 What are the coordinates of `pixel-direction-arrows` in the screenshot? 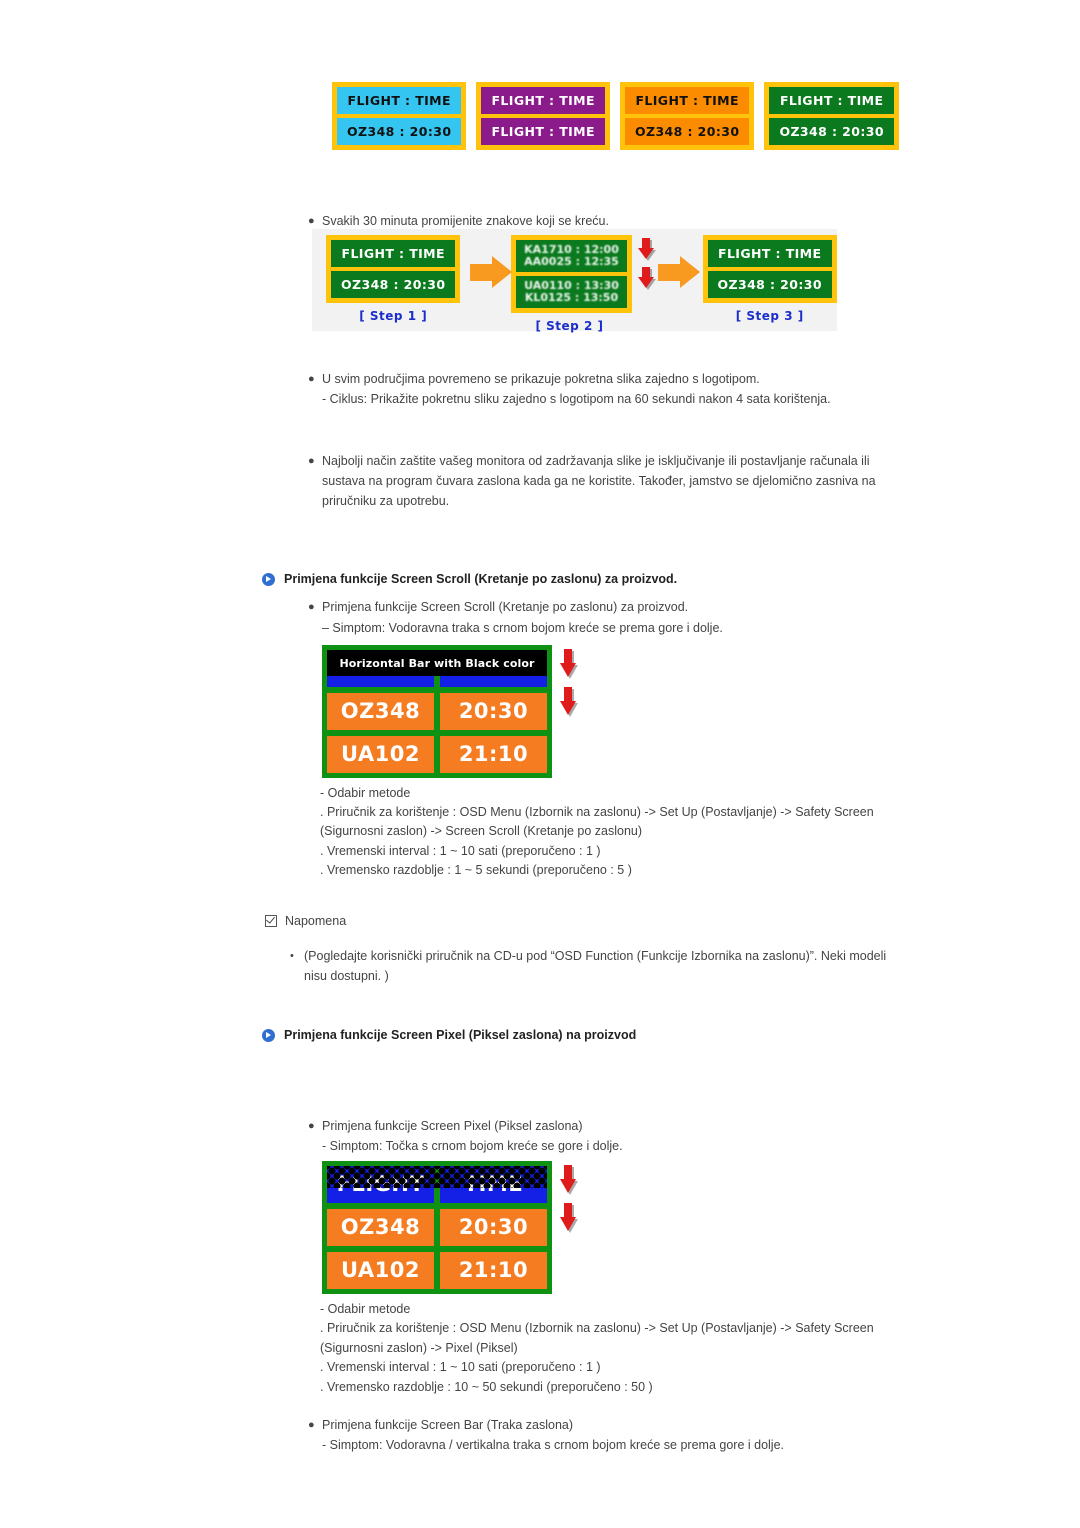 It's located at (568, 1197).